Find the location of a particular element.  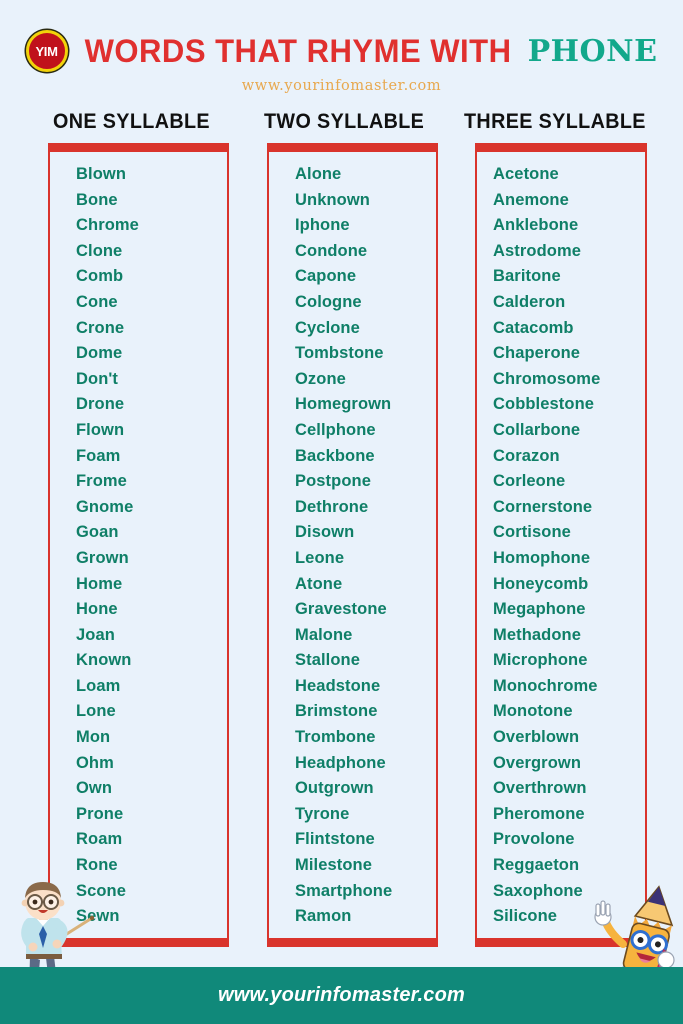

column-heading-three-syllable: THREE SYLLABLE is located at coordinates (555, 121).